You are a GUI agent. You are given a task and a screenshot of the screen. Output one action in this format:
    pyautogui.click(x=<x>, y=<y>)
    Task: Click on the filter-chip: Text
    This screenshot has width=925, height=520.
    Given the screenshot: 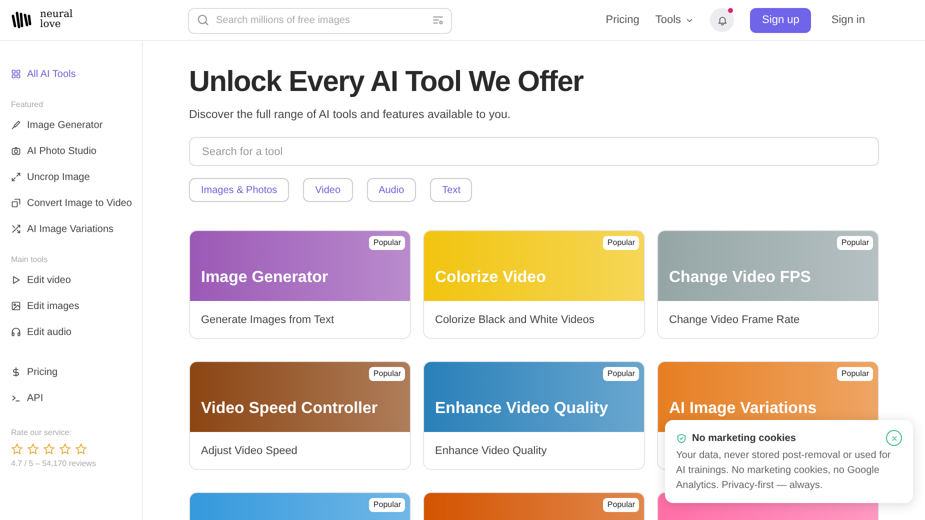 What is the action you would take?
    pyautogui.click(x=451, y=190)
    